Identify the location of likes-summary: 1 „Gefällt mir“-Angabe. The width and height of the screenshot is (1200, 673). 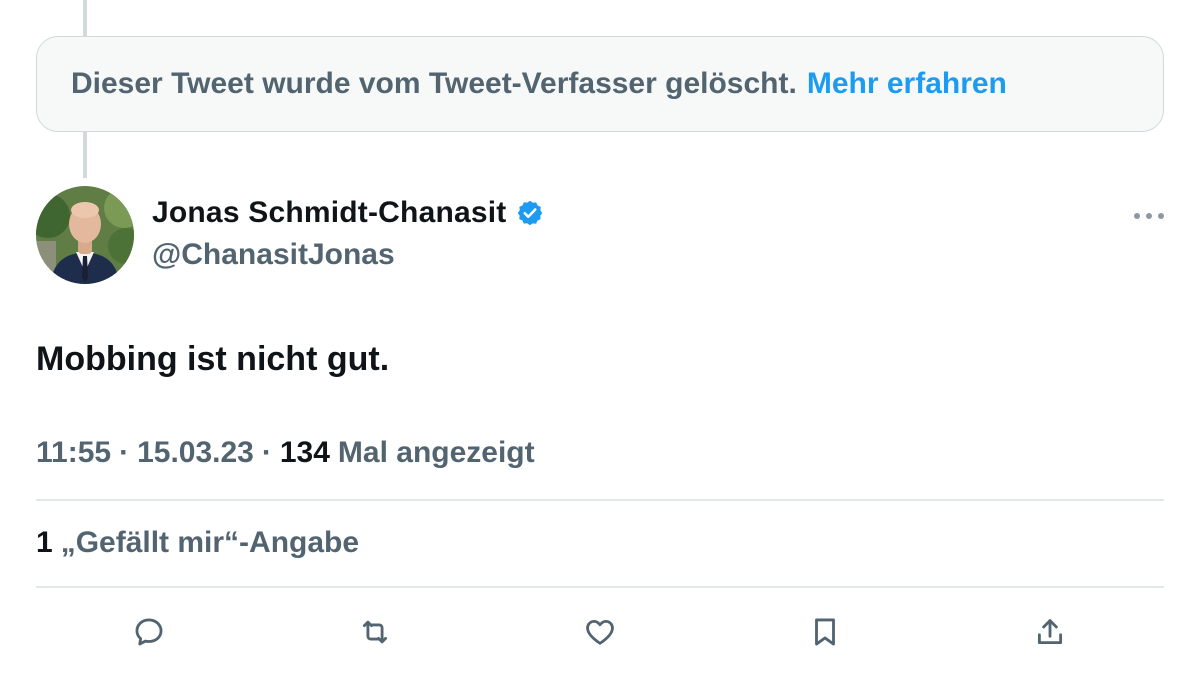
(197, 543).